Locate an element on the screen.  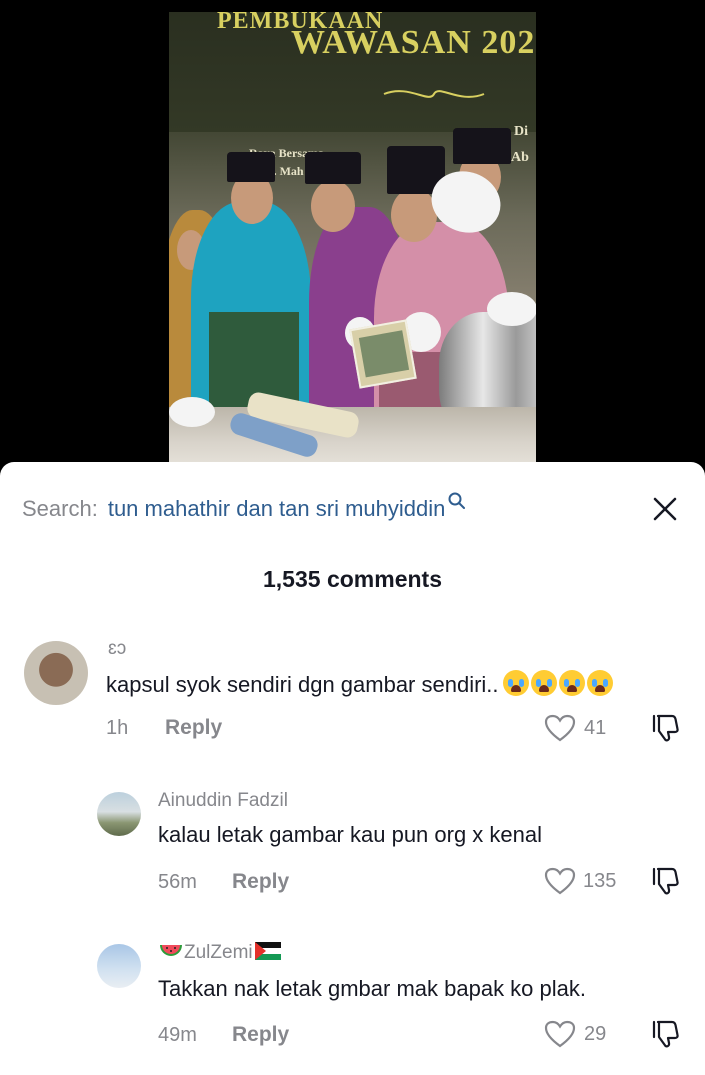
reply-button: Reply is located at coordinates (260, 1035).